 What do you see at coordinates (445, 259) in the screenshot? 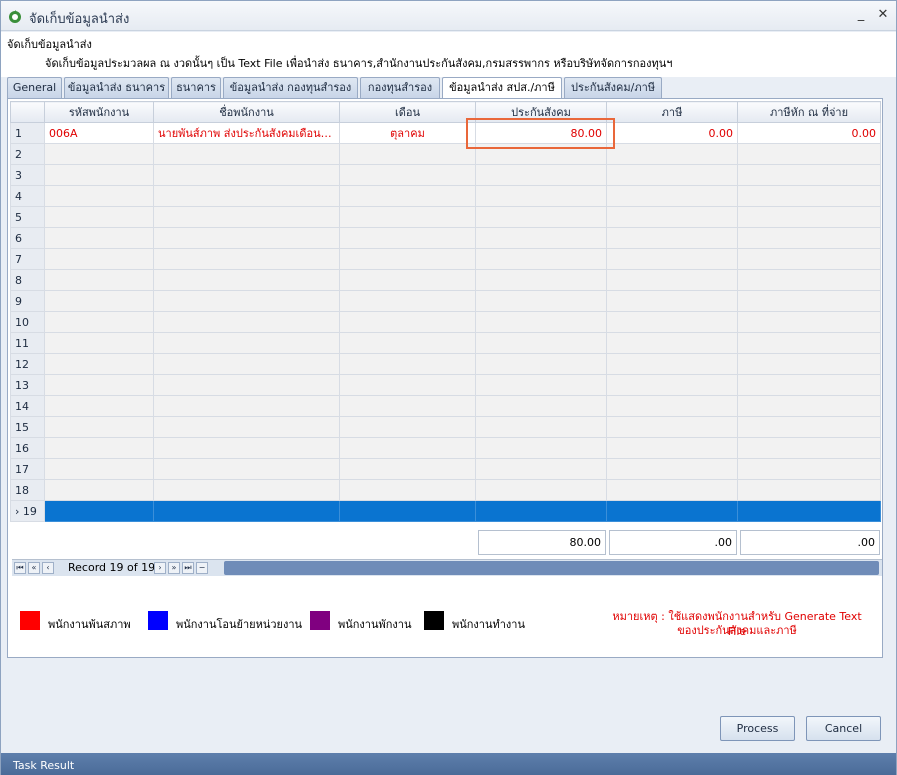
I see `table-row: 7` at bounding box center [445, 259].